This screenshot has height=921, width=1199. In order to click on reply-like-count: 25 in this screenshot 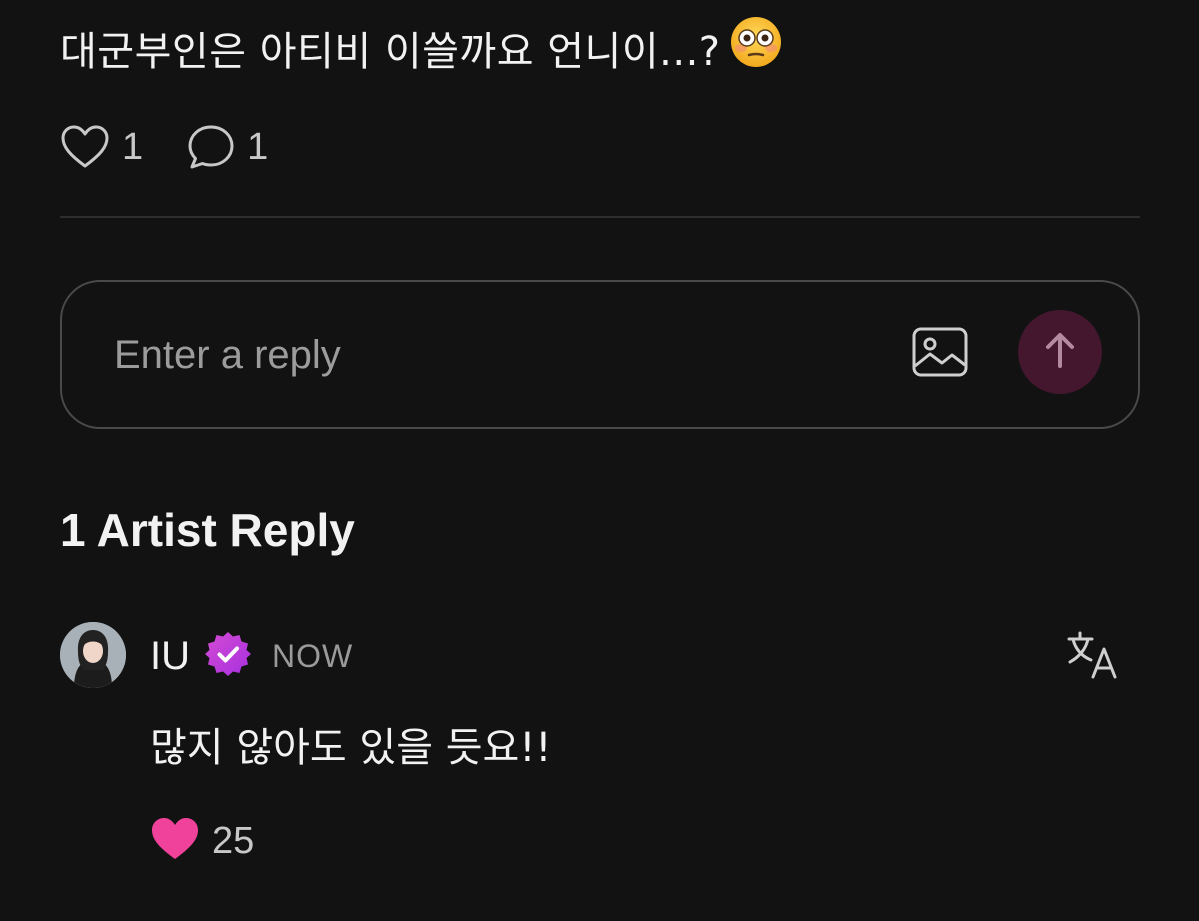, I will do `click(233, 841)`.